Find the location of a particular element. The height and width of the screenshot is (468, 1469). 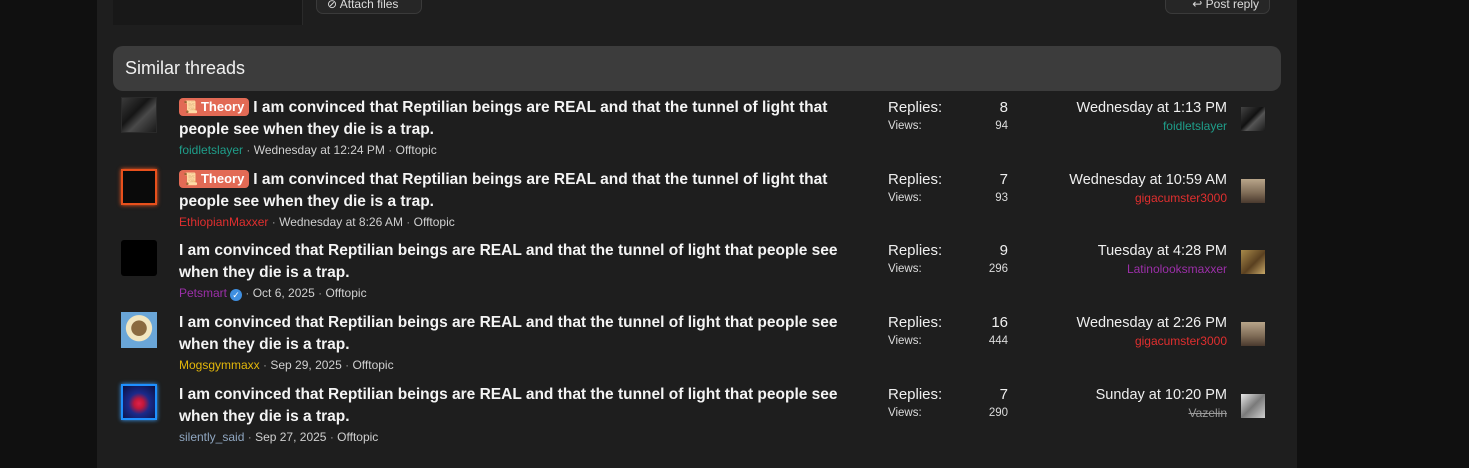

thread-stats: Replies: 9 Views: 296 is located at coordinates (948, 260).